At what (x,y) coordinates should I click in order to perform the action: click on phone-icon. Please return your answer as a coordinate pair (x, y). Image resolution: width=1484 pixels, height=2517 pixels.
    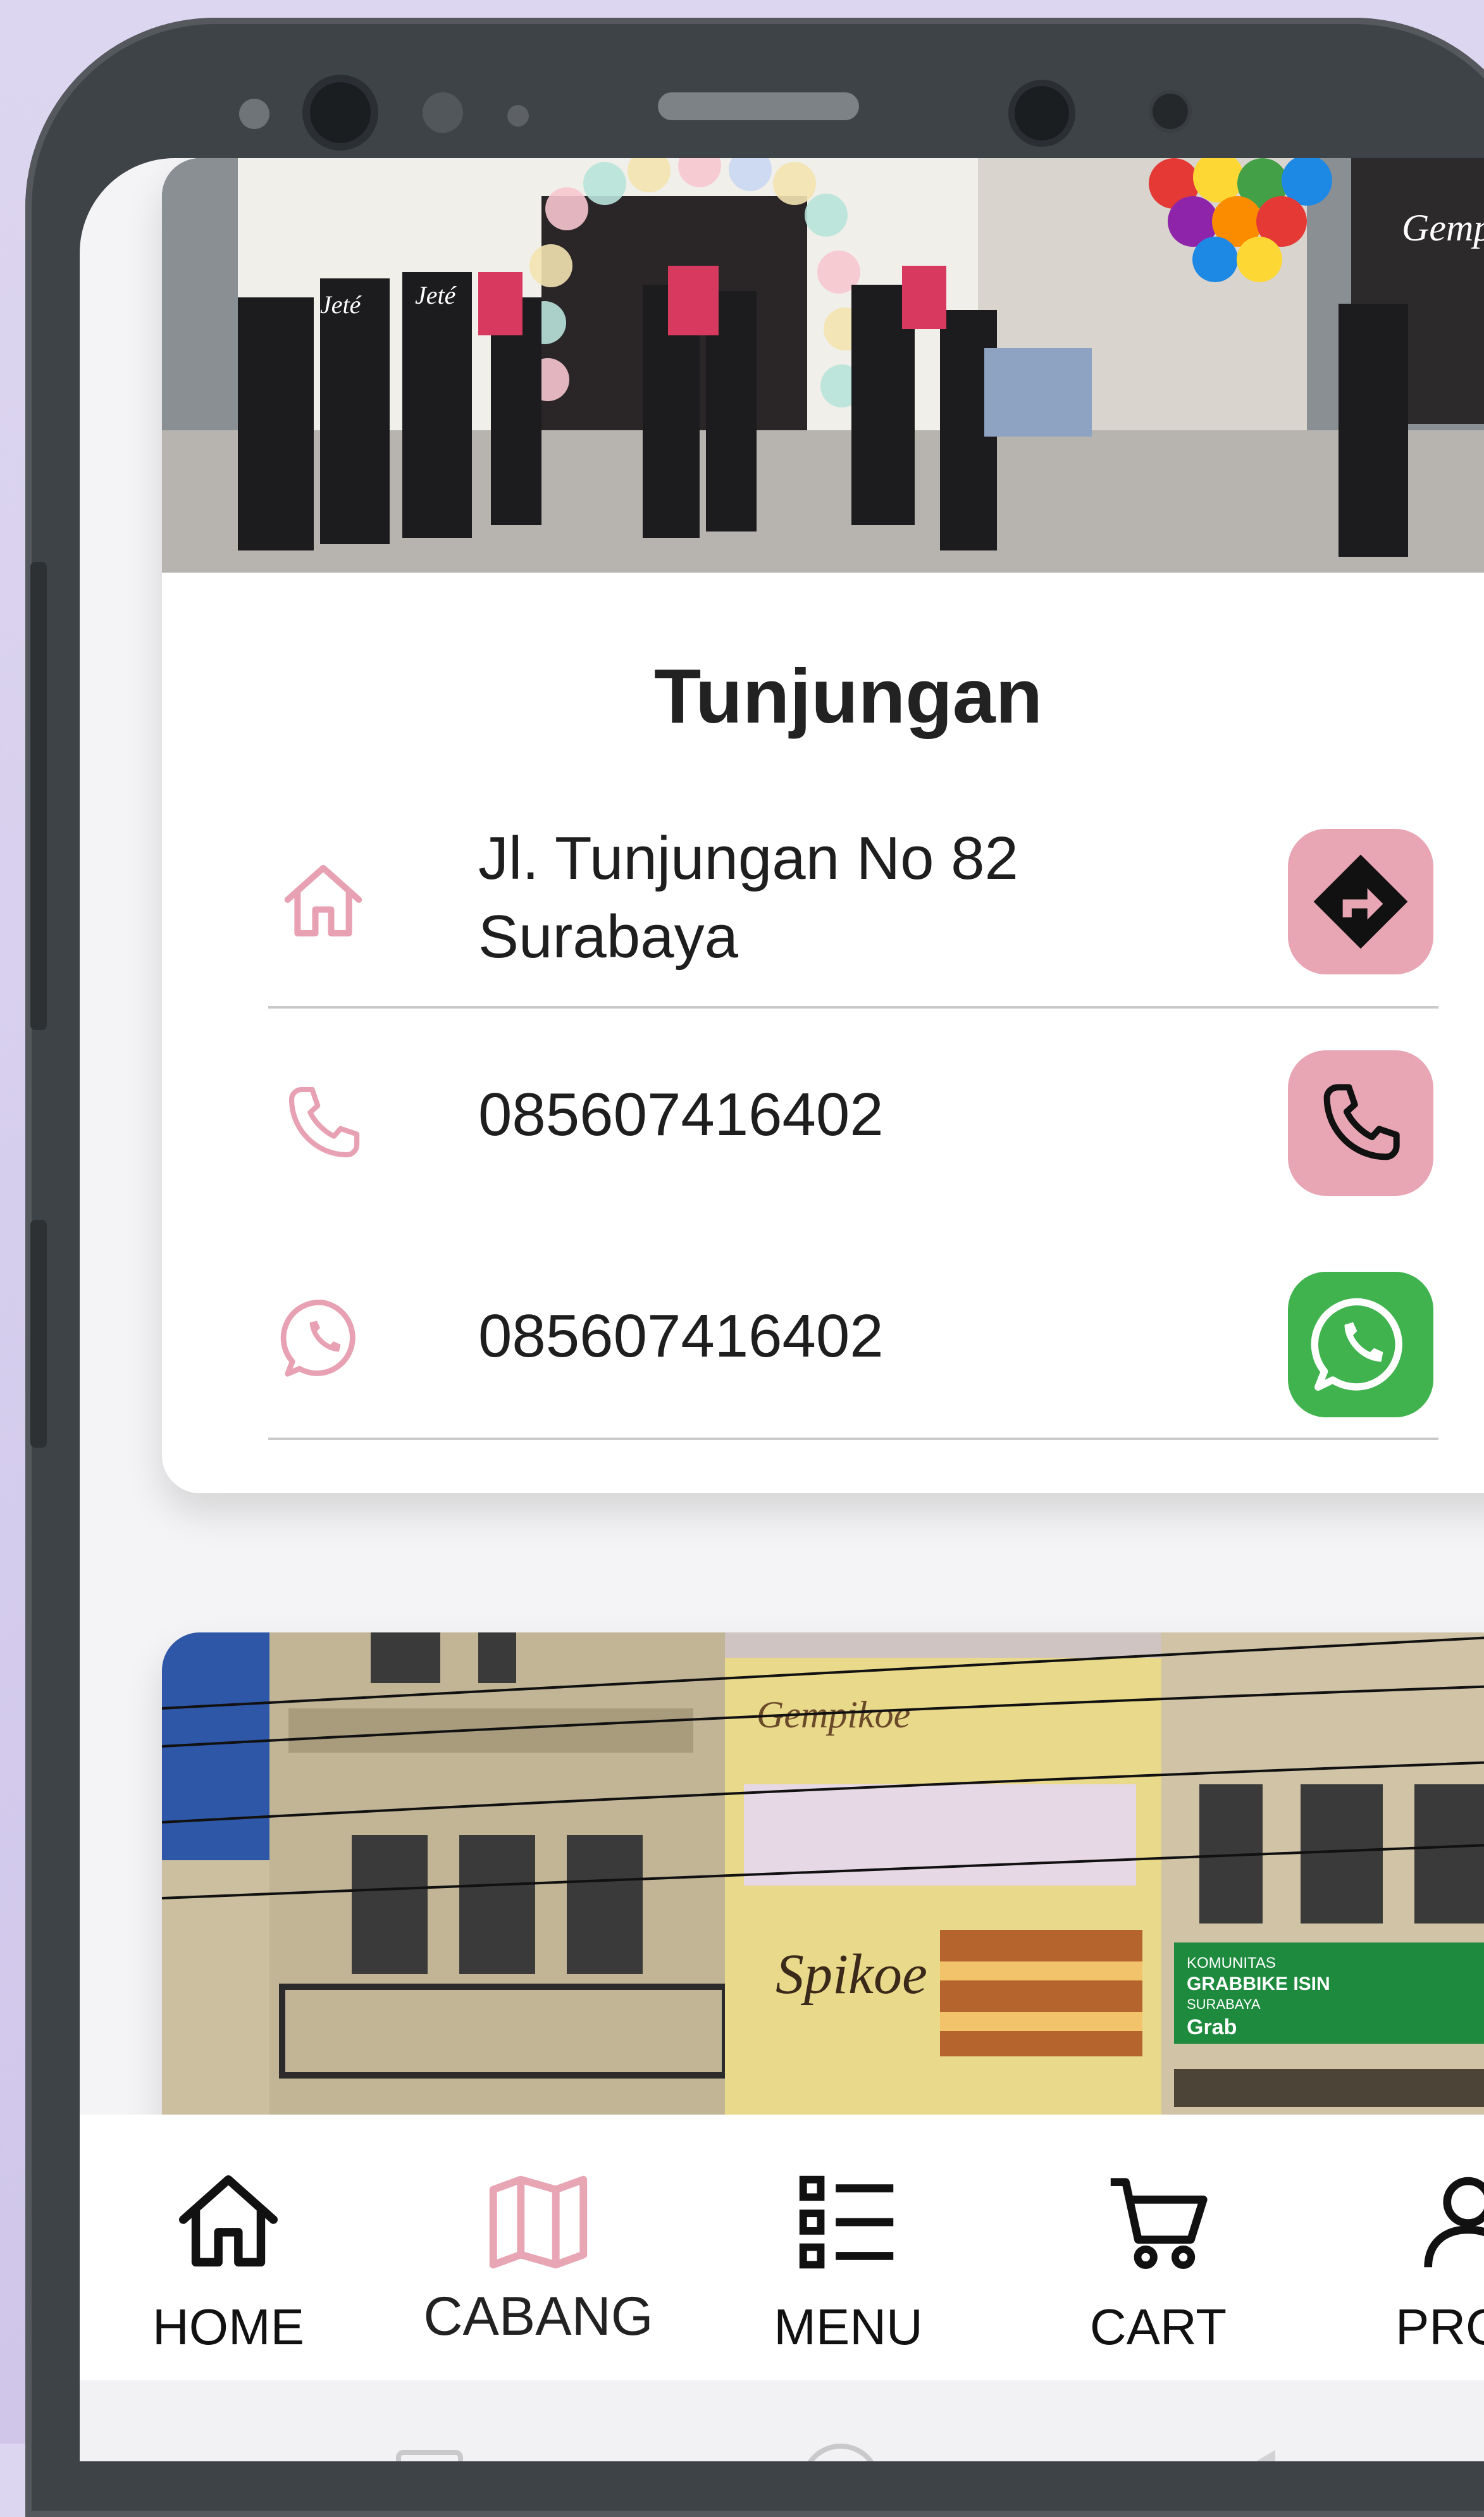
    Looking at the image, I should click on (1361, 1122).